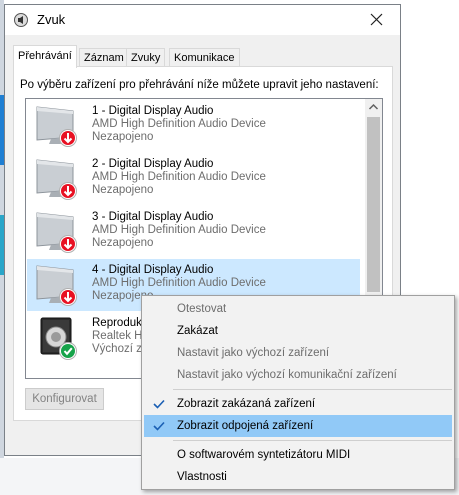  I want to click on speaker-default-icon, so click(58, 338).